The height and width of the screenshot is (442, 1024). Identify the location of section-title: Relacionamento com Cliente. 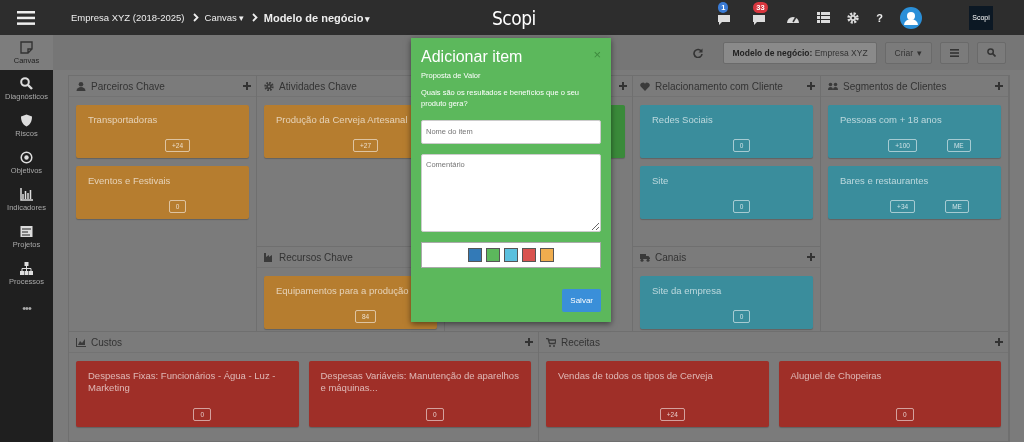
(719, 86).